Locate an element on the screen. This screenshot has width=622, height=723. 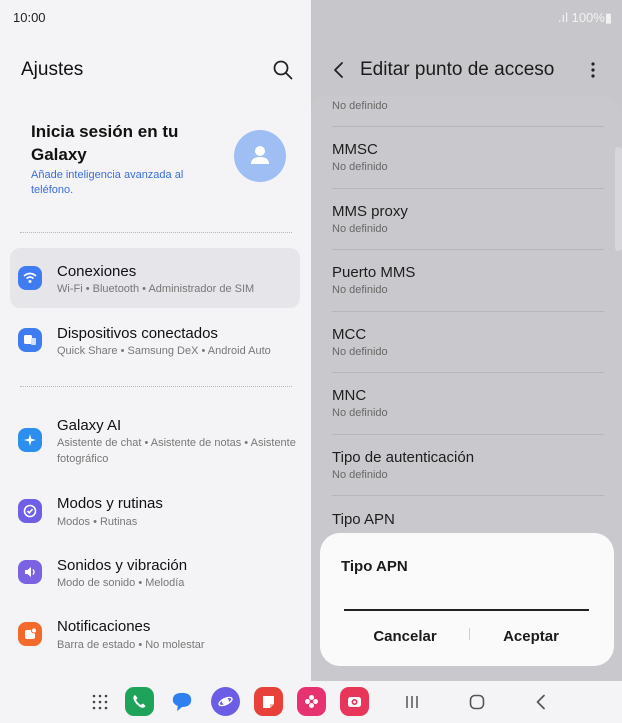
accept-button: Aceptar is located at coordinates (531, 636).